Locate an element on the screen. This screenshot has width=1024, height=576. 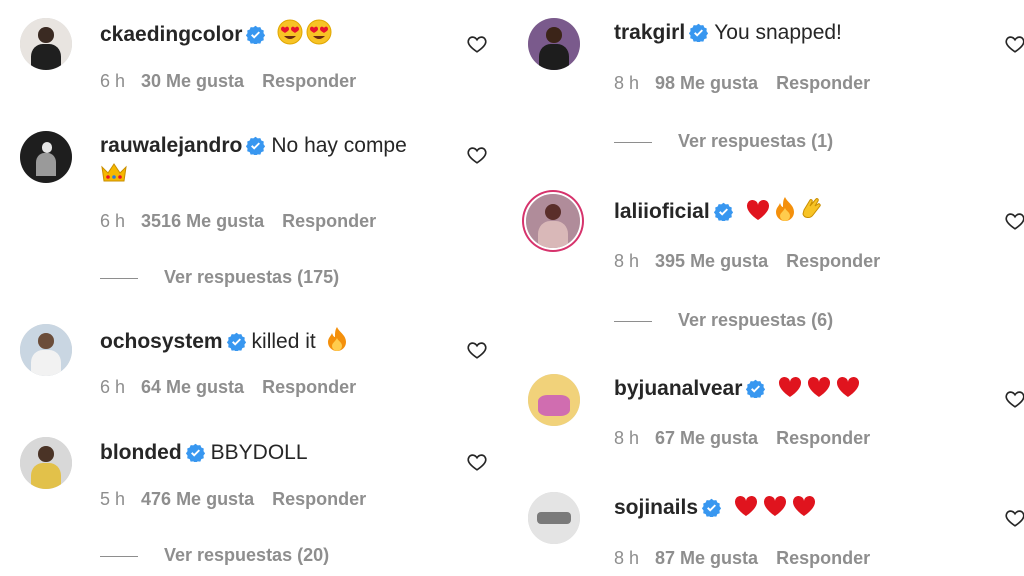
comment-meta: 6 h 64 Me gusta Responder is located at coordinates (228, 387).